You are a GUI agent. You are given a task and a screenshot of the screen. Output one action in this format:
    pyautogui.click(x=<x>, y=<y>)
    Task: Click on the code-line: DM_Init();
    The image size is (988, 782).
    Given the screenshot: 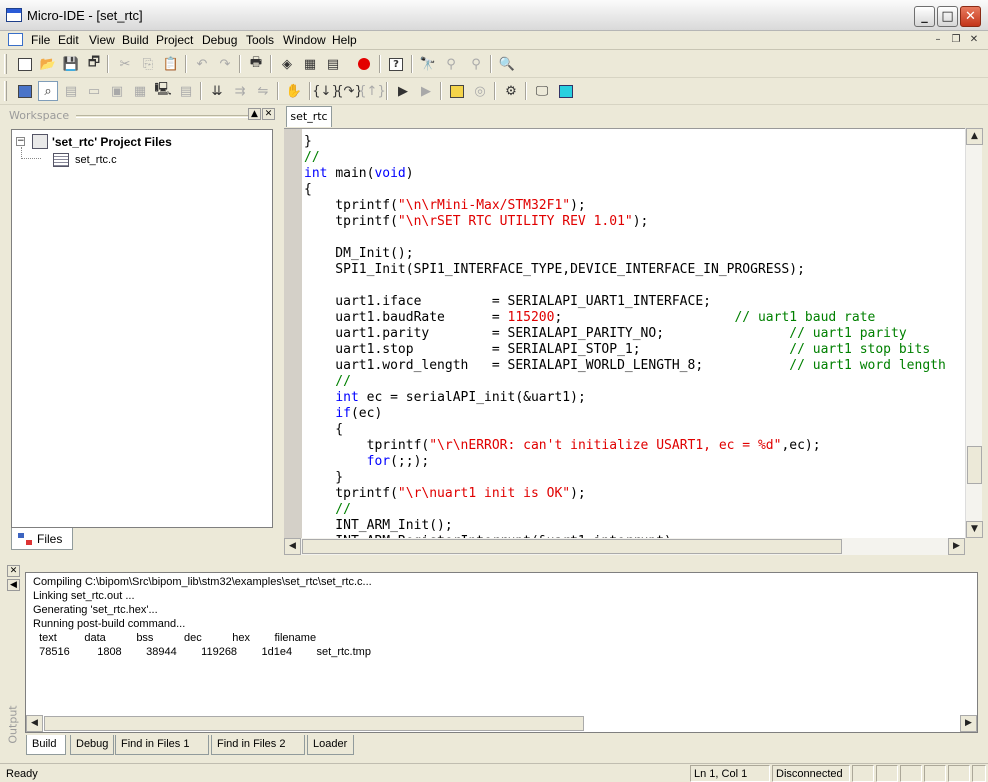 What is the action you would take?
    pyautogui.click(x=634, y=254)
    